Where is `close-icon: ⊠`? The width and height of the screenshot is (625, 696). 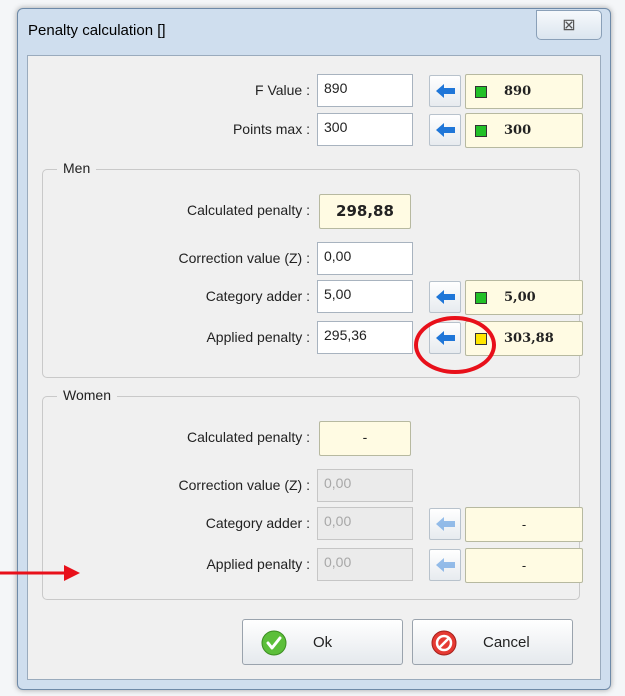
close-icon: ⊠ is located at coordinates (569, 25).